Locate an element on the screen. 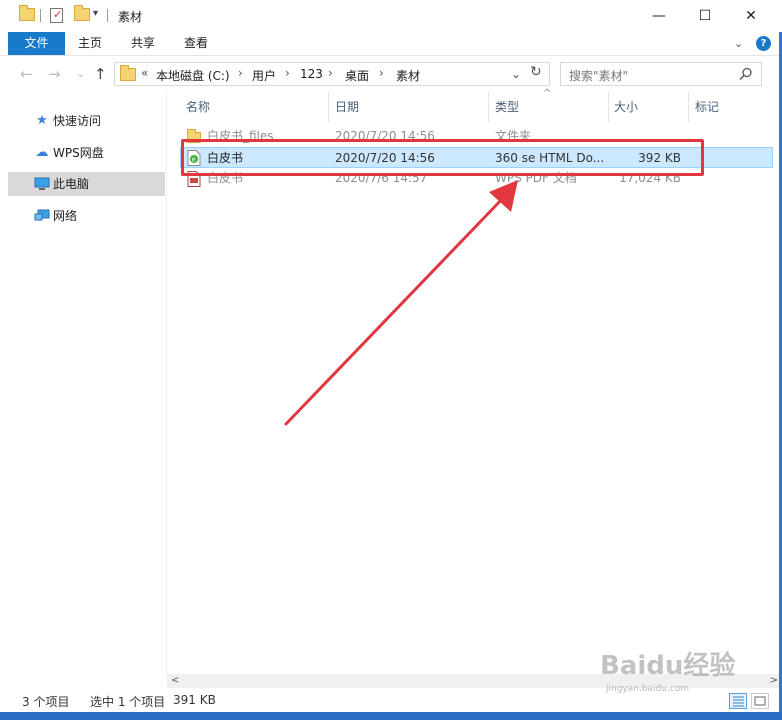  search-icon is located at coordinates (746, 74).